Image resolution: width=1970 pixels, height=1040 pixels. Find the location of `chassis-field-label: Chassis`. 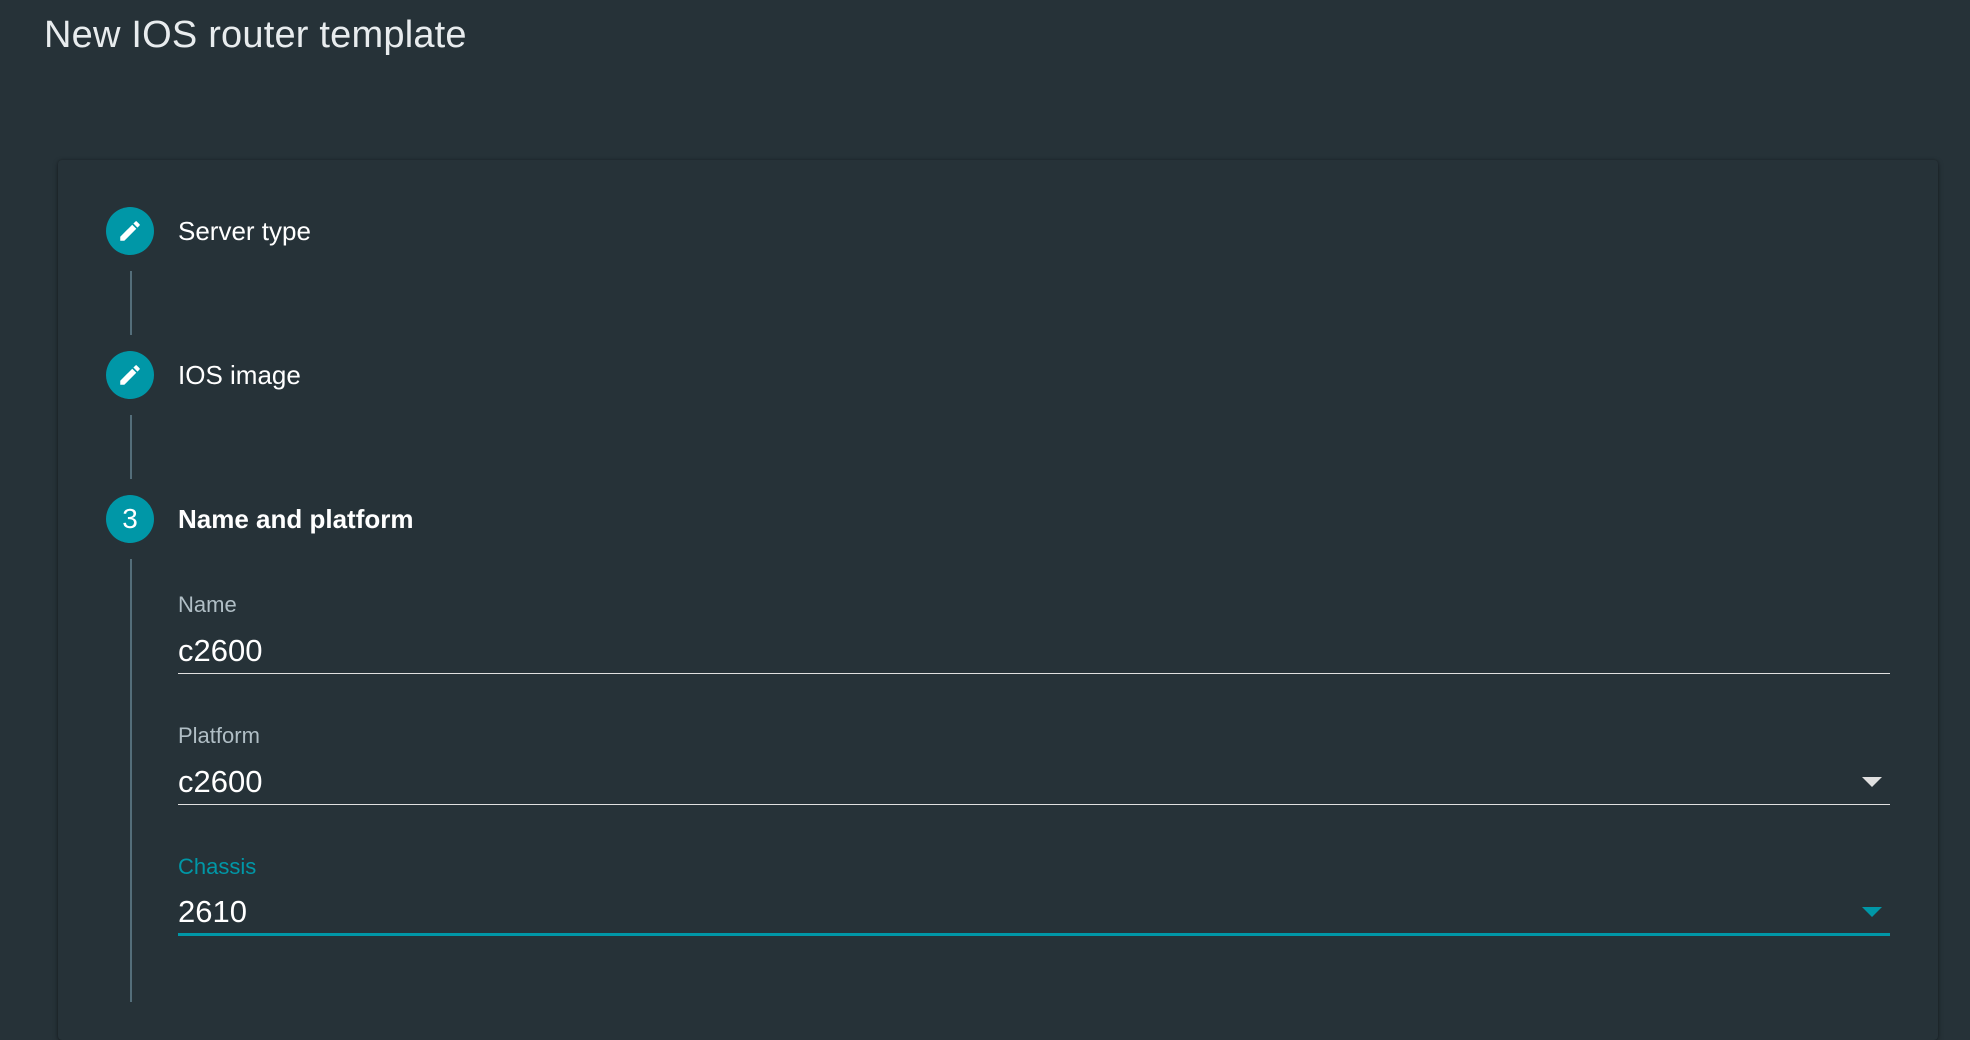

chassis-field-label: Chassis is located at coordinates (217, 866).